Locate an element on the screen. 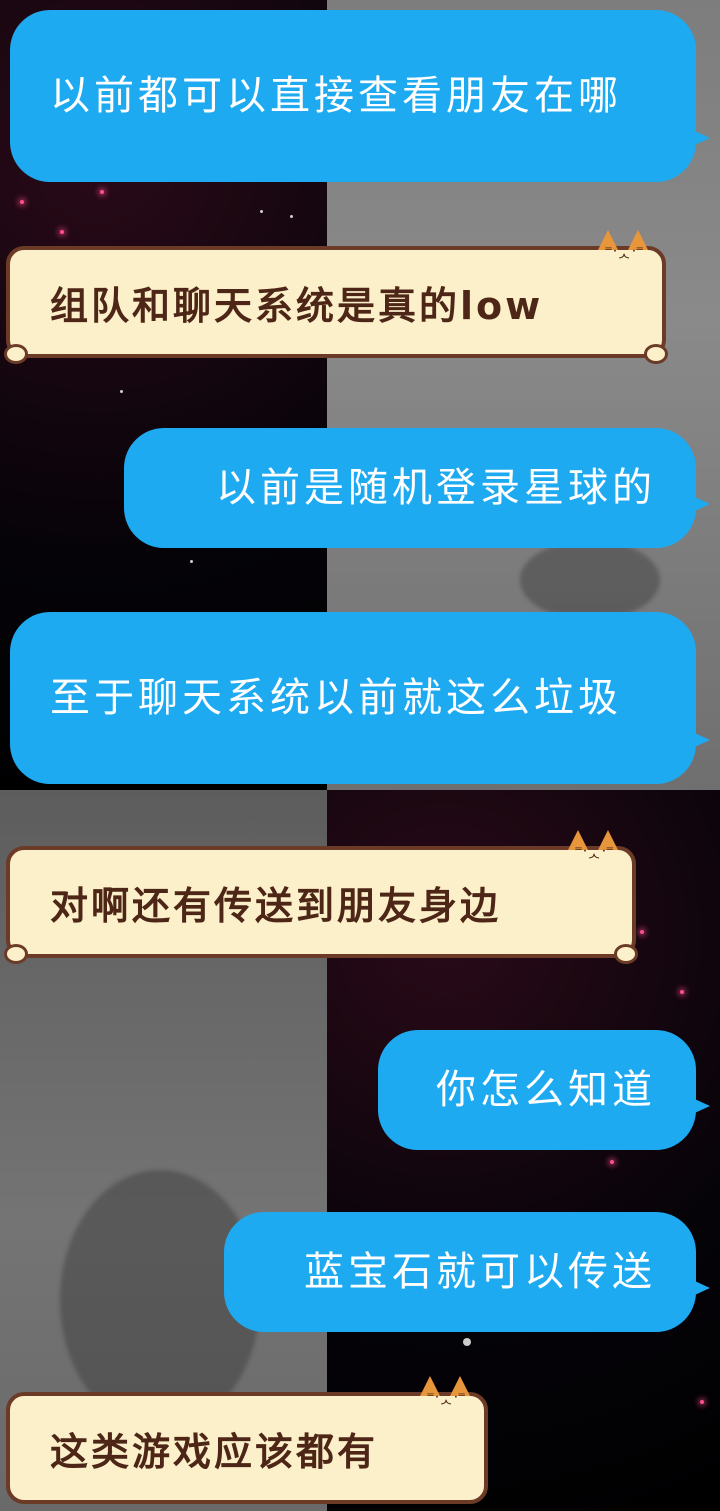 This screenshot has width=720, height=1511. chat-bubble-incoming: ⁼ᐧᆺᐧ⁼ 组队和聊天系统是真的low is located at coordinates (336, 297).